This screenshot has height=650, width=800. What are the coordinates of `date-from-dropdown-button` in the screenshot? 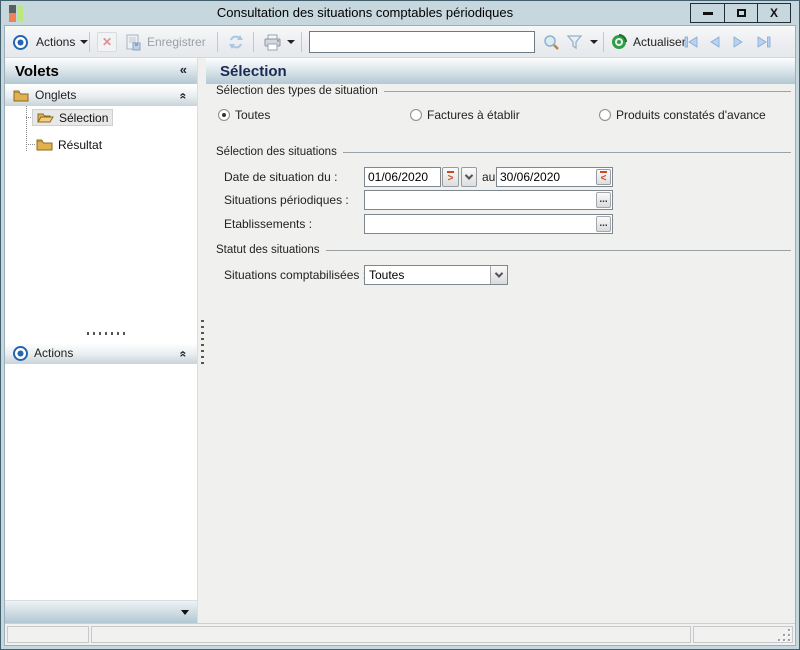 It's located at (469, 177).